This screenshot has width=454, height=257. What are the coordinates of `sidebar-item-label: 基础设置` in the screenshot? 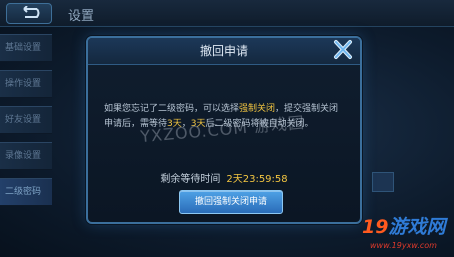 It's located at (23, 48).